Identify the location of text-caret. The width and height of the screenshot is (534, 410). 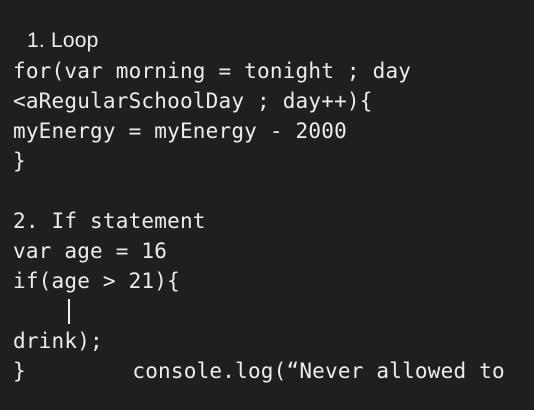
(69, 311).